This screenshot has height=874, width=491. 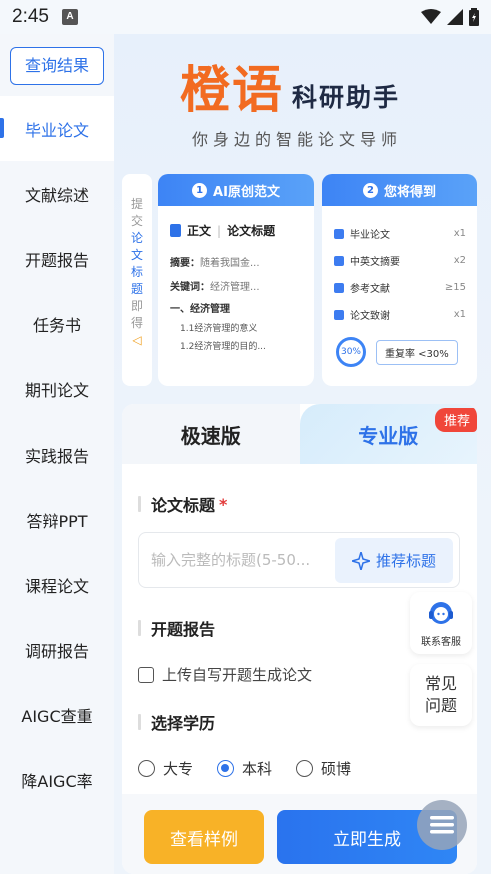 What do you see at coordinates (57, 193) in the screenshot?
I see `sidebar-item-literature-review: 文献综述` at bounding box center [57, 193].